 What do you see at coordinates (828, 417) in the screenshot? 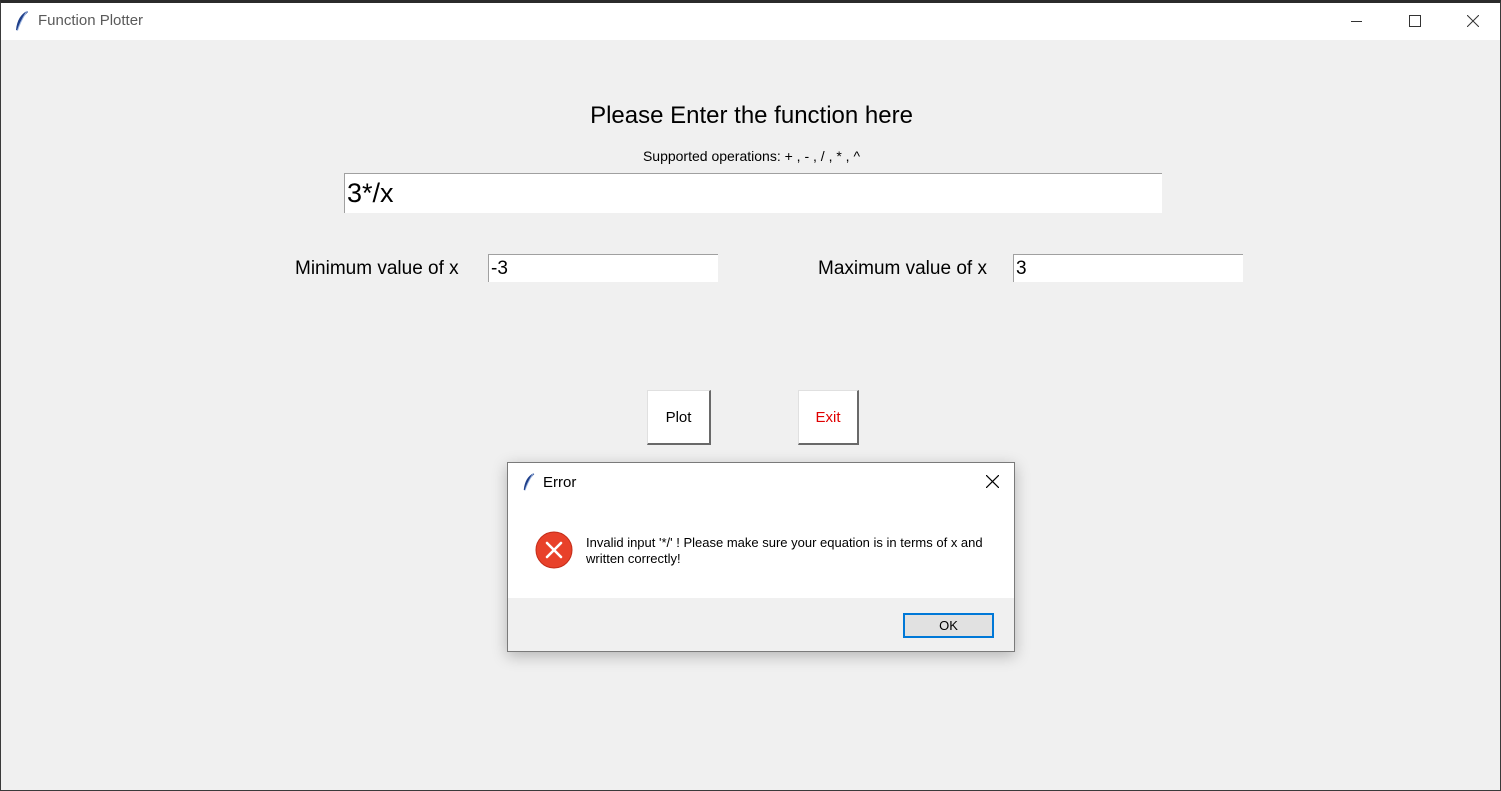
I see `exit-button: Exit` at bounding box center [828, 417].